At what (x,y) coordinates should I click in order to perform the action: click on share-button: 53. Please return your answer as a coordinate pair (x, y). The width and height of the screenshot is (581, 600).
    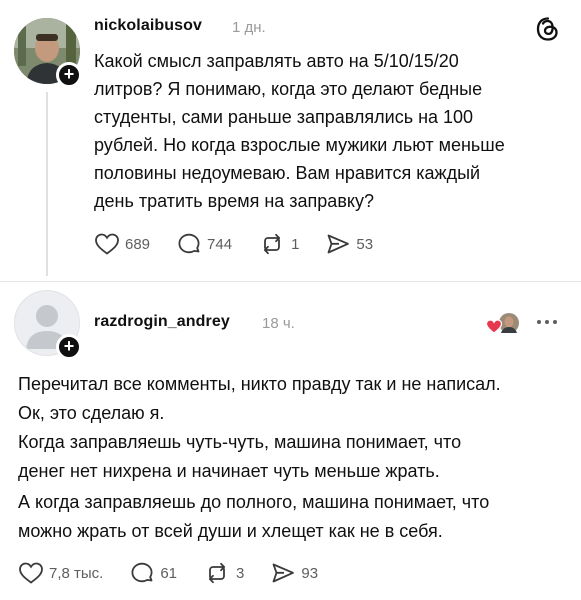
    Looking at the image, I should click on (349, 244).